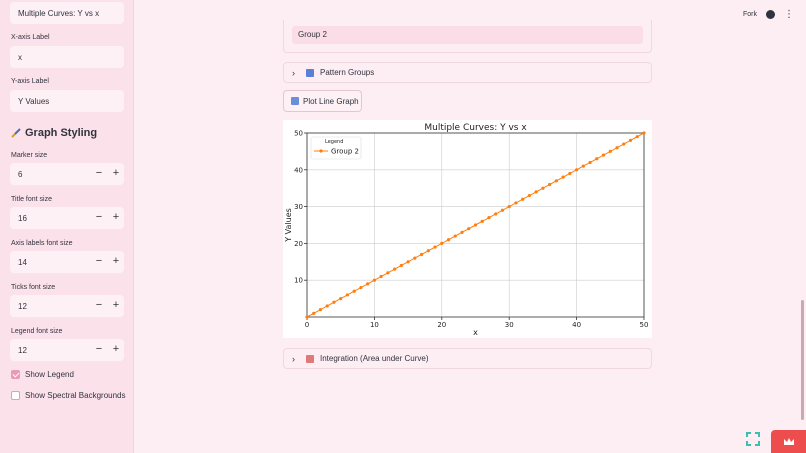 This screenshot has width=806, height=453. What do you see at coordinates (22, 218) in the screenshot?
I see `title-font-value: 16` at bounding box center [22, 218].